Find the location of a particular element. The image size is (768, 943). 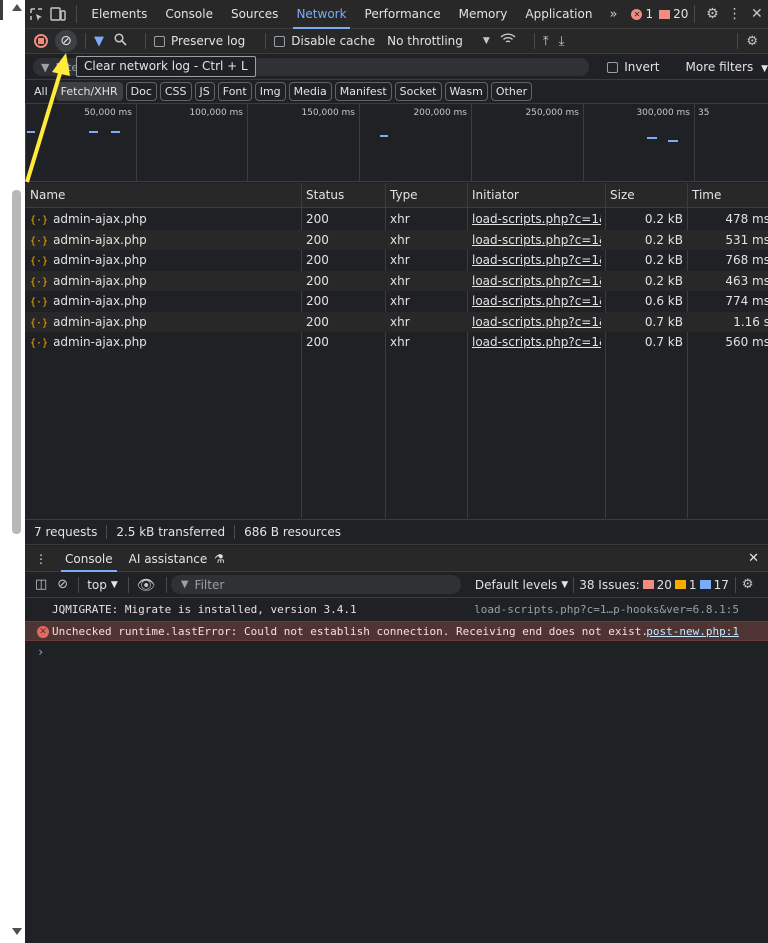

warning-count-badge: 20 is located at coordinates (673, 14).